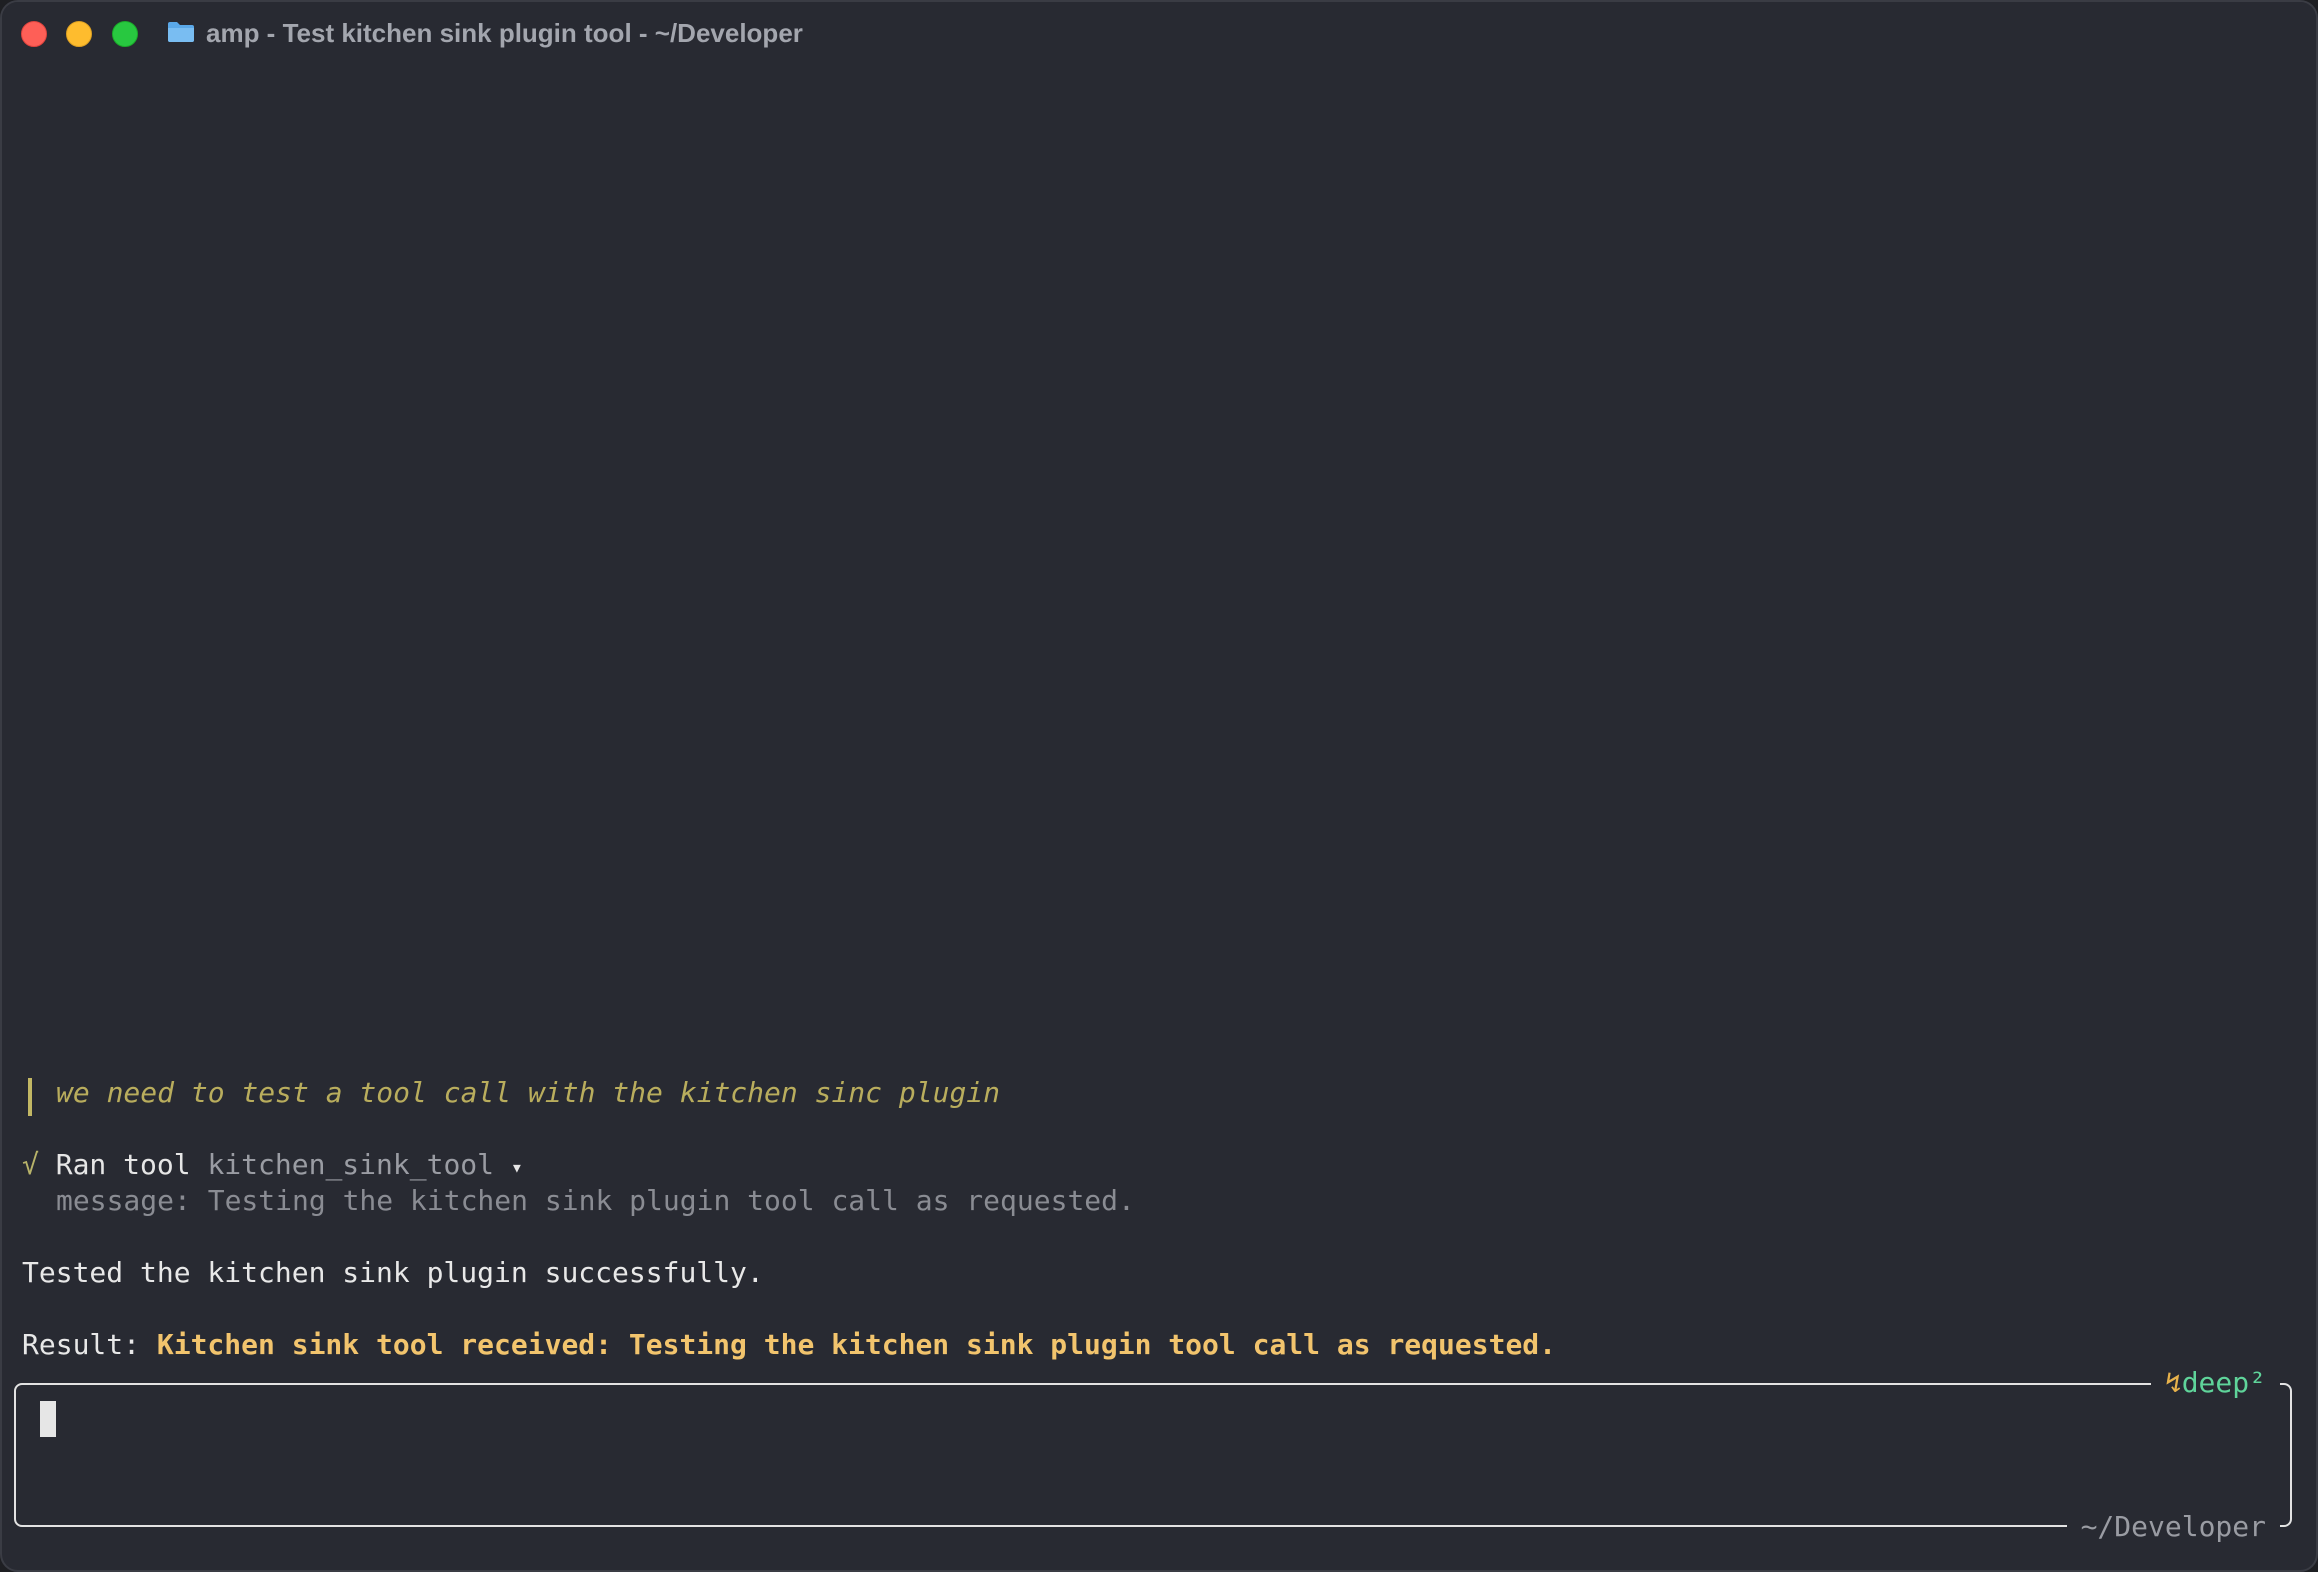 The height and width of the screenshot is (1572, 2318). I want to click on tool-call-header: √ Ran tool kitchen_sink_tool ▾, so click(272, 1164).